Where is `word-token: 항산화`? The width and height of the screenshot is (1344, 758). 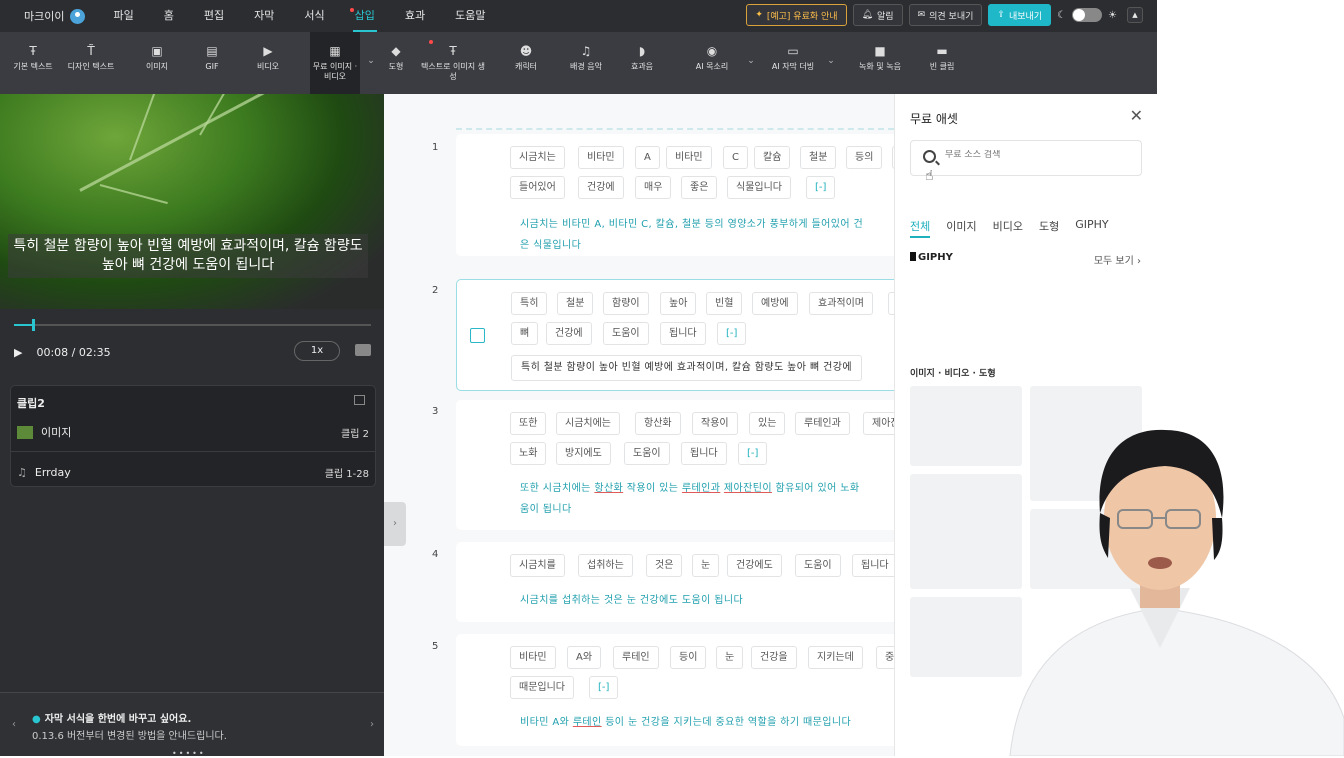 word-token: 항산화 is located at coordinates (658, 423).